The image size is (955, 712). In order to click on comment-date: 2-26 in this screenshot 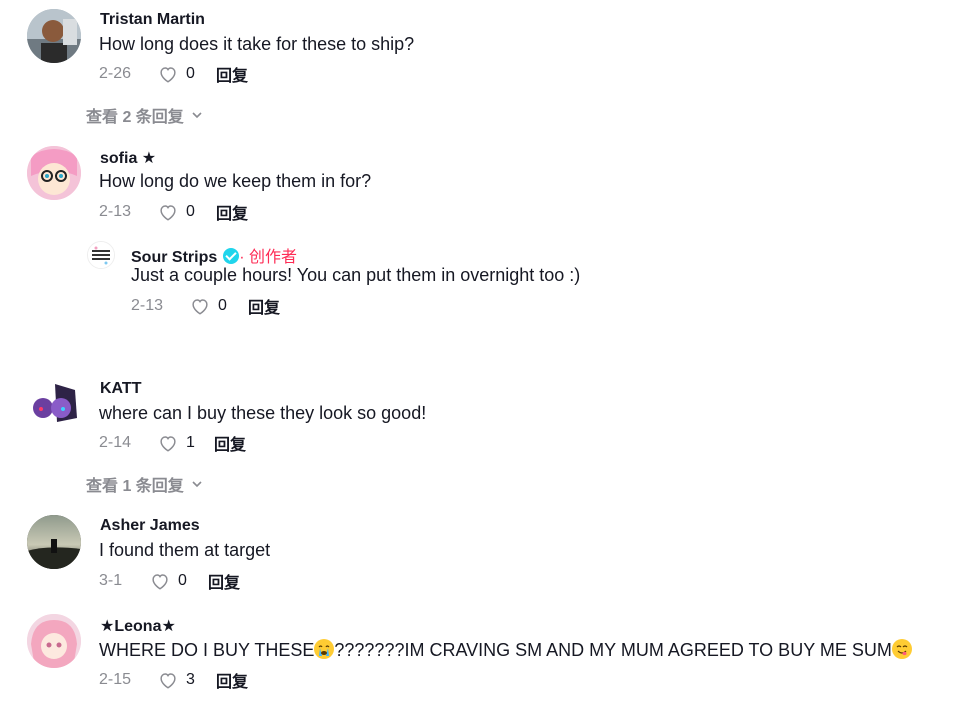, I will do `click(115, 73)`.